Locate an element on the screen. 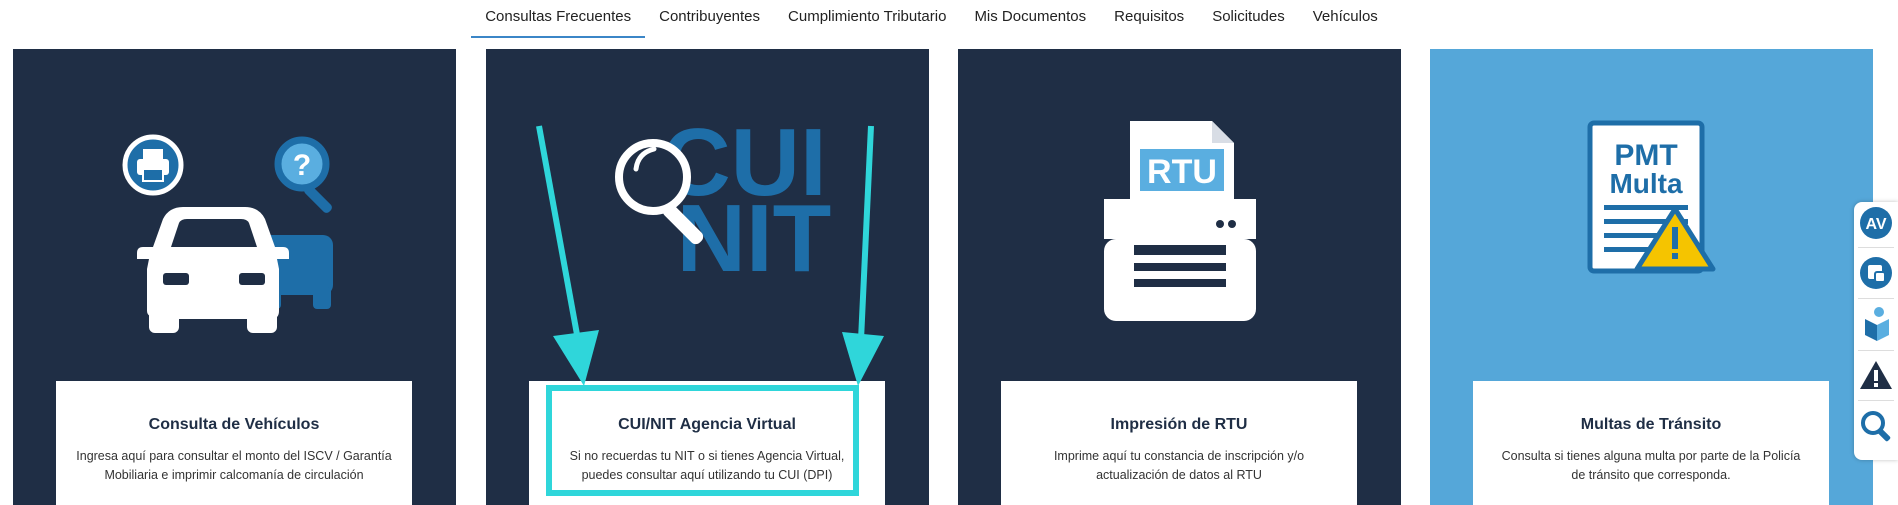 This screenshot has height=505, width=1898. cube-person-icon is located at coordinates (1876, 324).